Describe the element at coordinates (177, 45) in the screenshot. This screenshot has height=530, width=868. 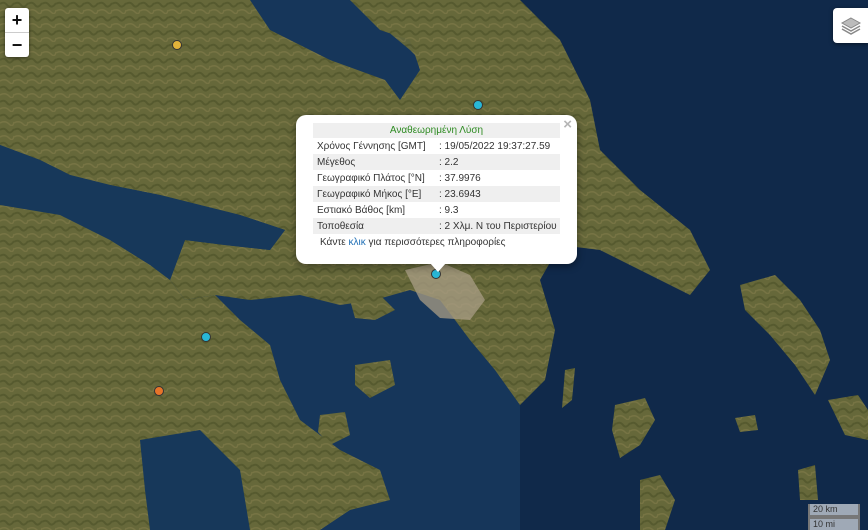
I see `earthquake-marker-yellow` at that location.